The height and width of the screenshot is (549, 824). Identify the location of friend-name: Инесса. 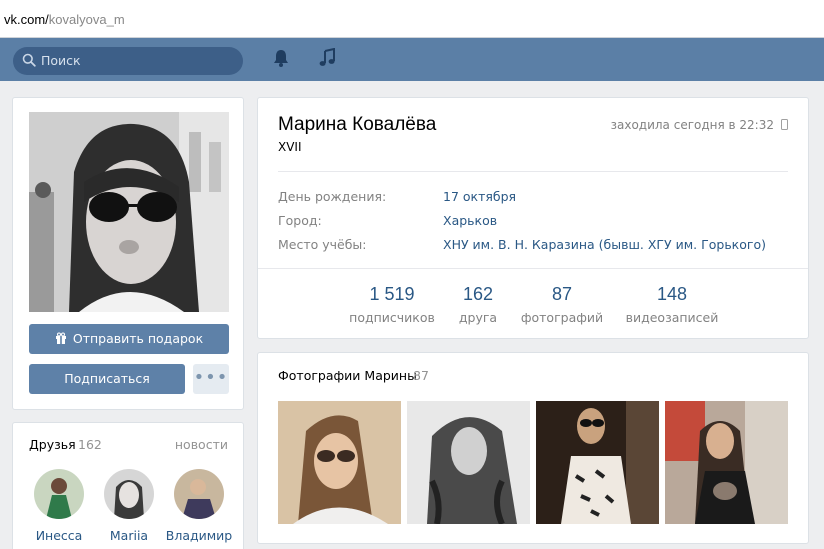
(59, 535).